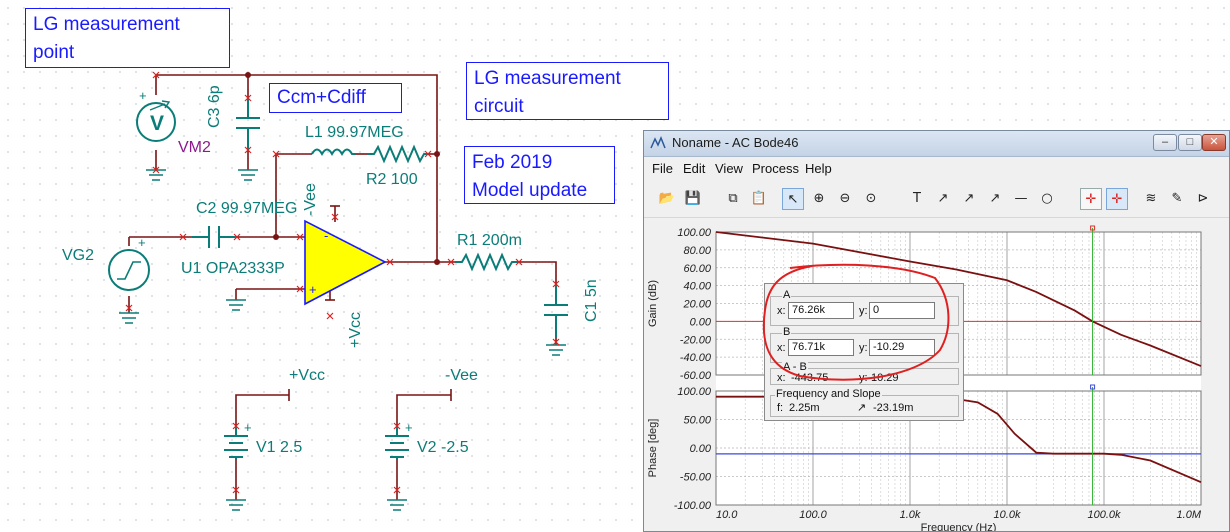  I want to click on cursor-b-x-field: 76.71k, so click(821, 347).